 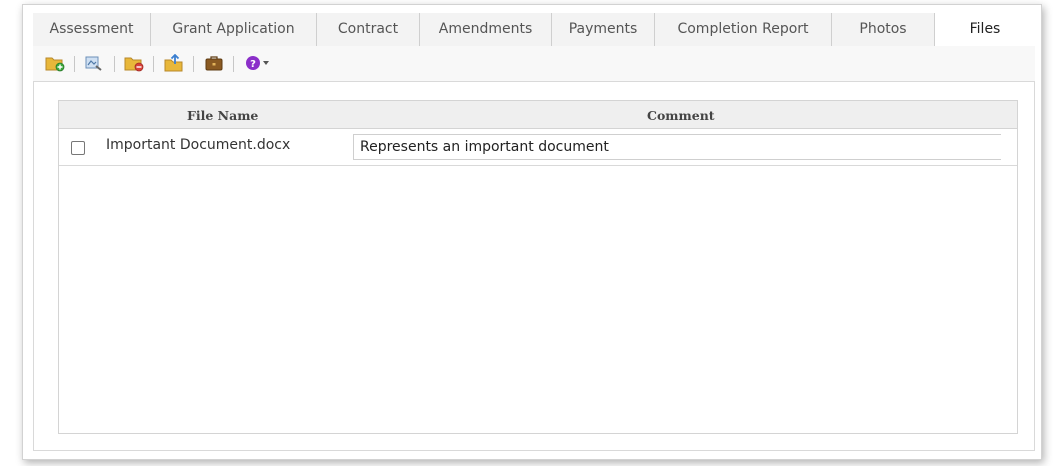 What do you see at coordinates (486, 29) in the screenshot?
I see `tab-amendments: Amendments` at bounding box center [486, 29].